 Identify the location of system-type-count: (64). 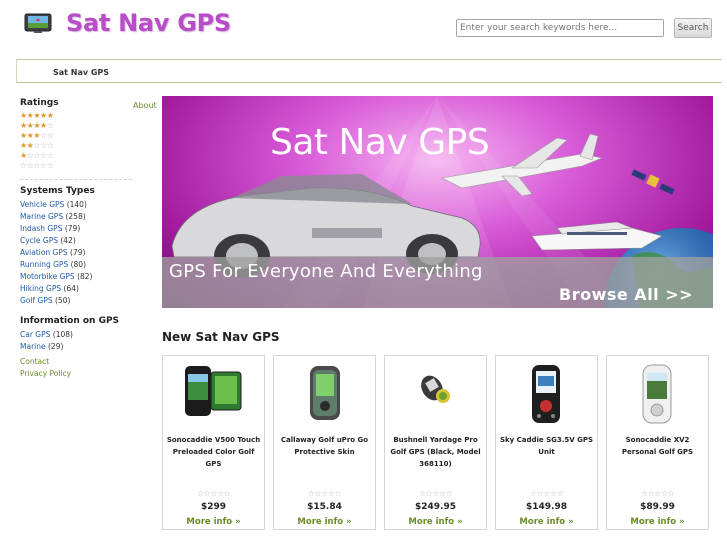
(71, 288).